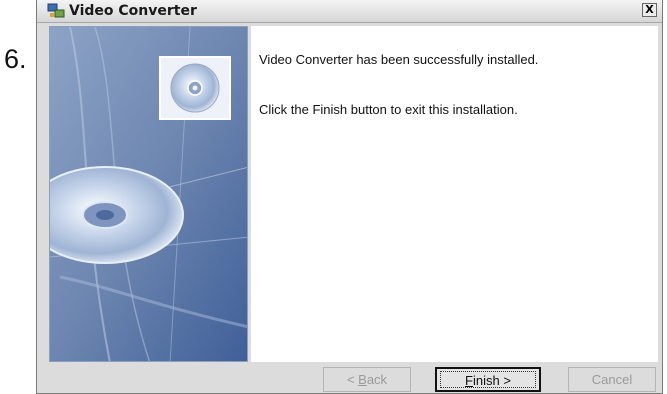  I want to click on back-button: < Back, so click(367, 379).